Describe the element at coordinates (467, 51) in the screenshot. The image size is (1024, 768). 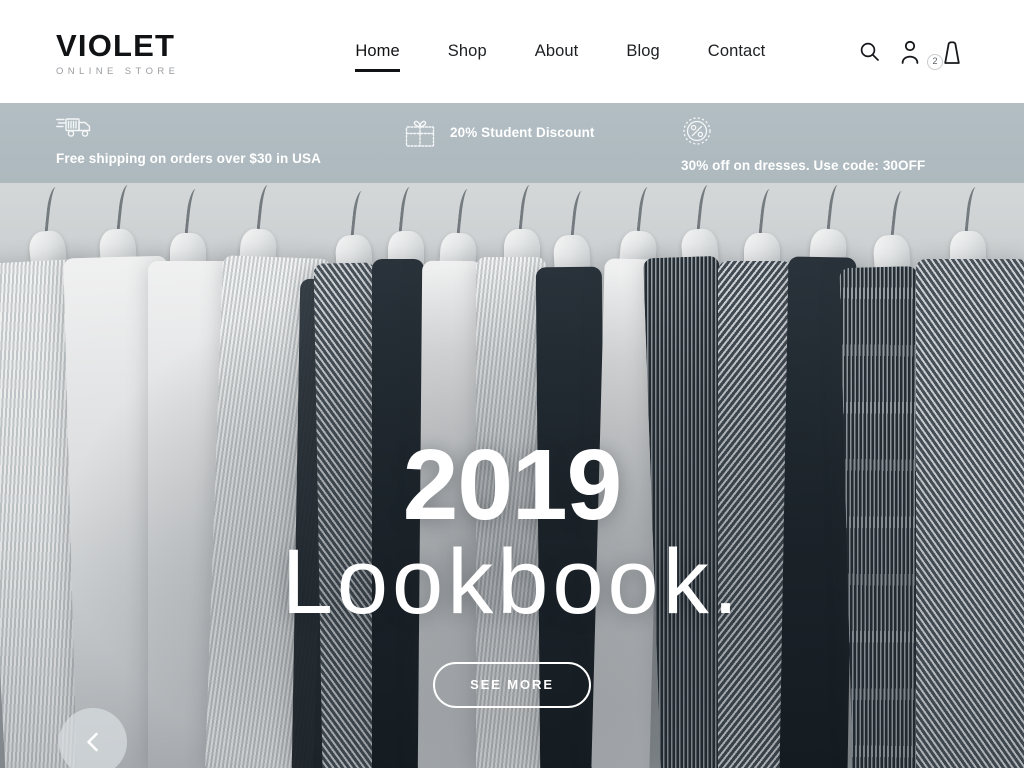
I see `nav-item-shop: Shop` at that location.